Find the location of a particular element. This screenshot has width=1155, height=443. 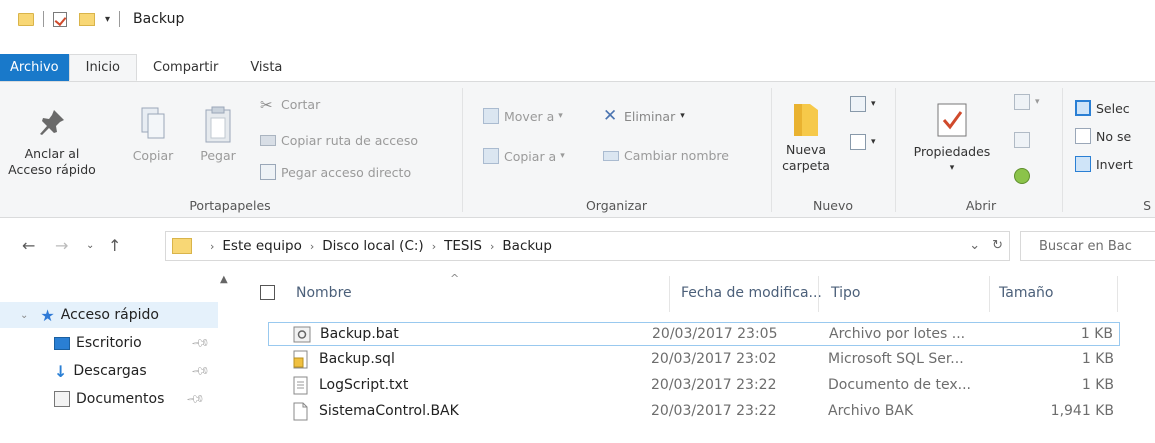

document-icon is located at coordinates (62, 399).